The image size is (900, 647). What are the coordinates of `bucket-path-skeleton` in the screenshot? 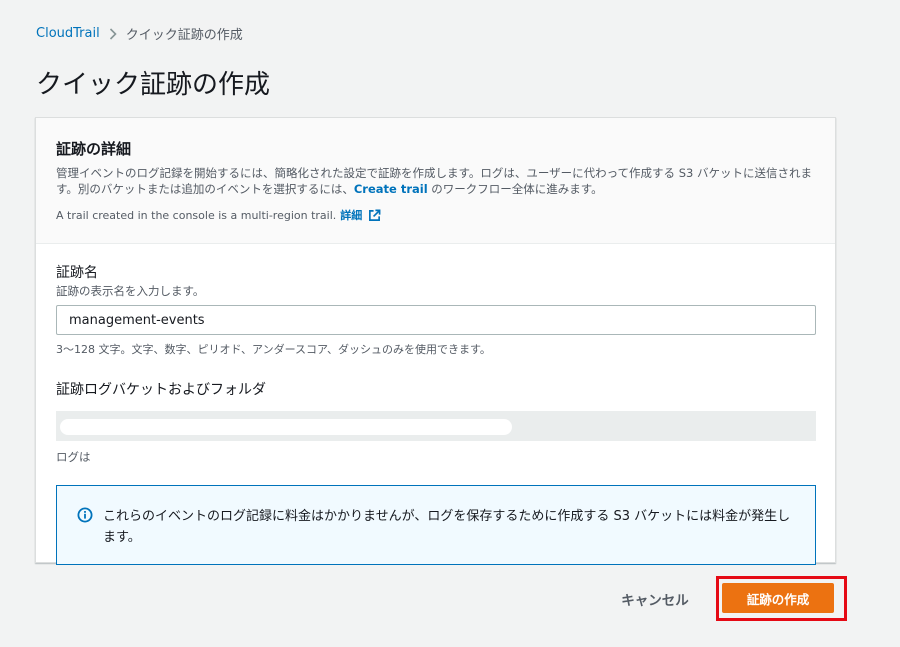 It's located at (286, 427).